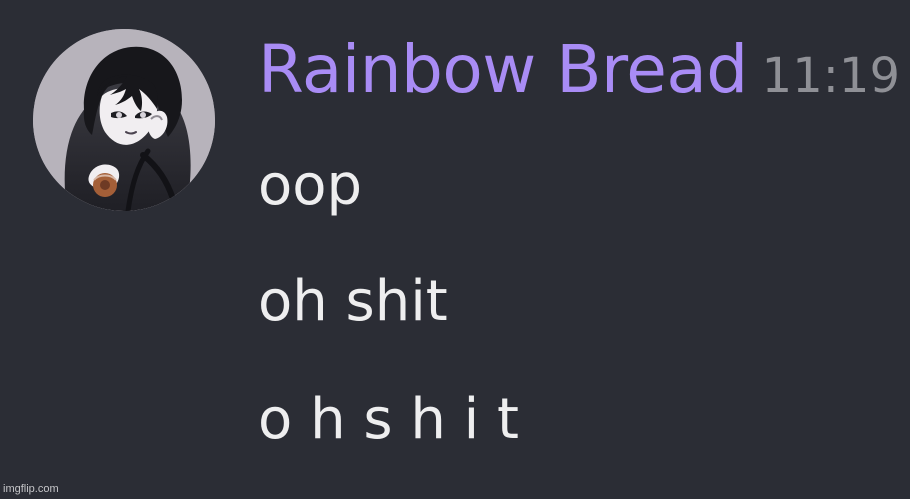  What do you see at coordinates (388, 419) in the screenshot?
I see `message-line-3: o h s h i t` at bounding box center [388, 419].